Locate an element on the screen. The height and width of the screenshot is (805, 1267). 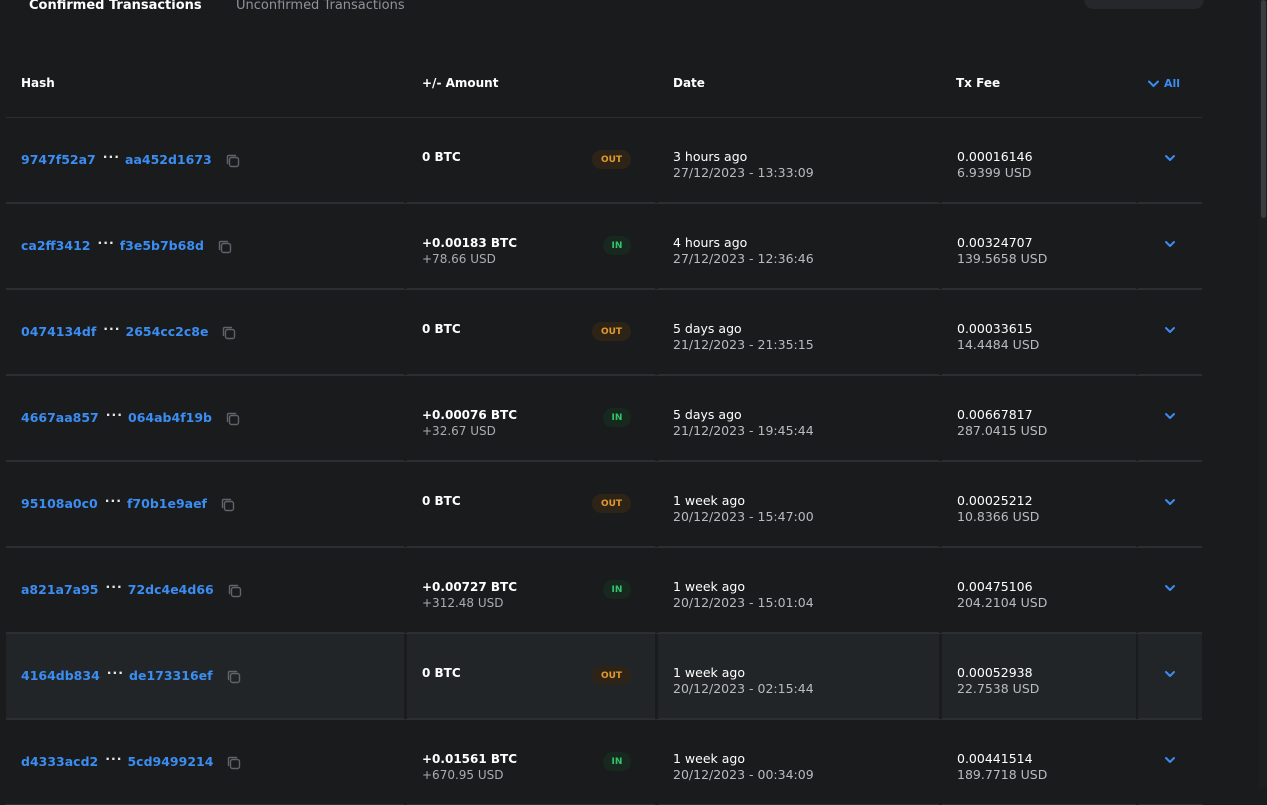
transaction-hash-link: a821a7a95 ··· 72dc4e4d66 is located at coordinates (132, 589).